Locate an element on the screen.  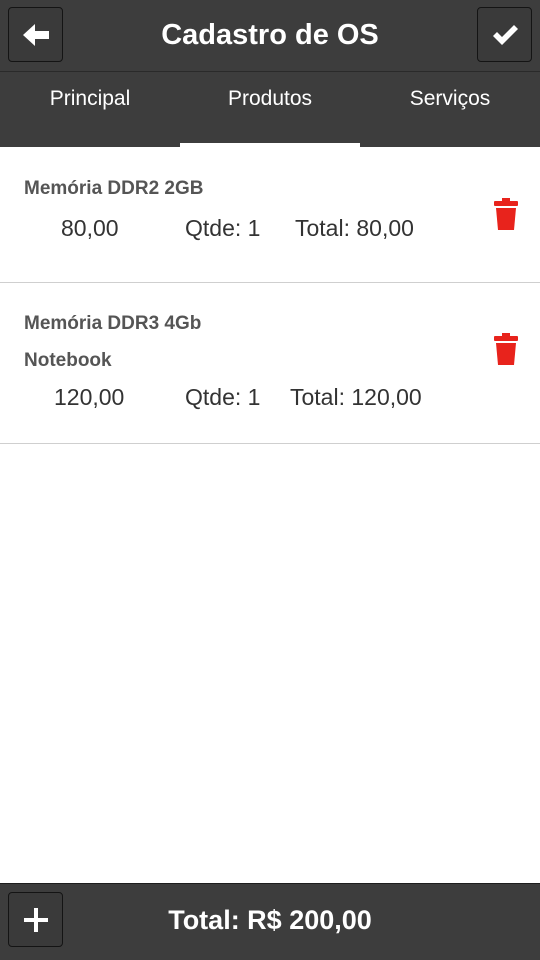
tab-principal: Principal is located at coordinates (90, 109).